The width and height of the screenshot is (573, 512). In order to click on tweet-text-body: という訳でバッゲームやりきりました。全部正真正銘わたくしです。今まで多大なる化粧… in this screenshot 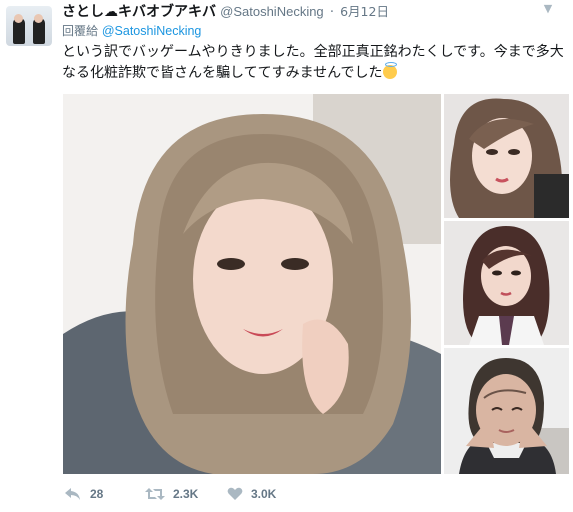, I will do `click(313, 62)`.